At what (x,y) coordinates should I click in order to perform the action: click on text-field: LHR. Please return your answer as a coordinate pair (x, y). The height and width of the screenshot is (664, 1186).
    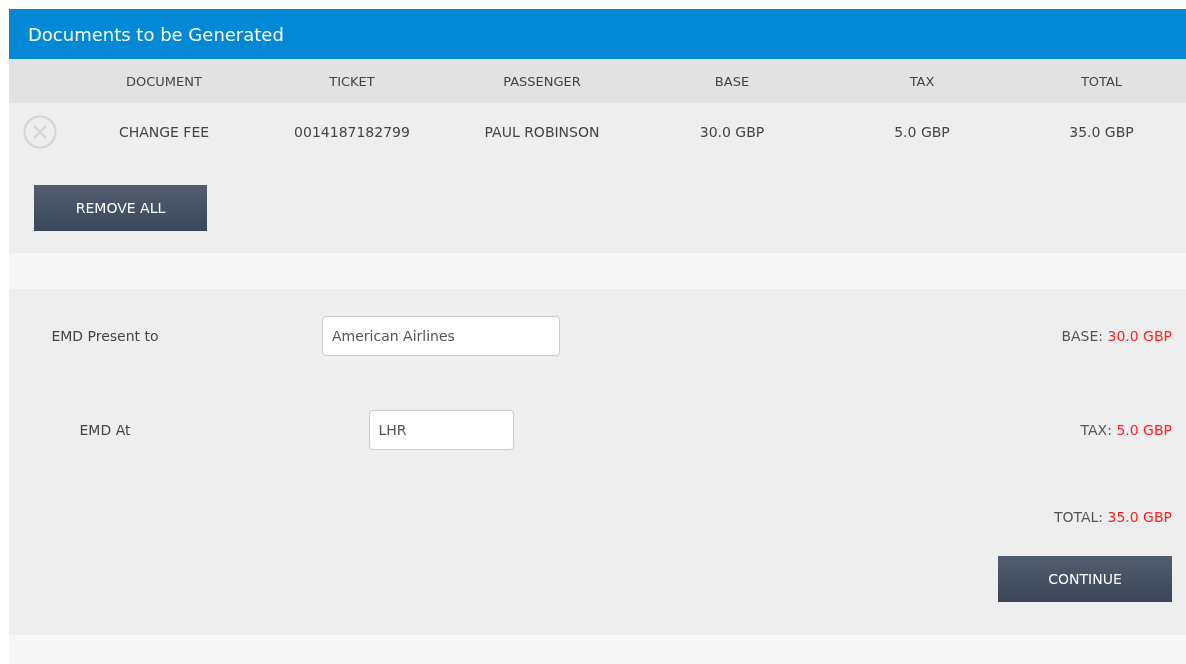
    Looking at the image, I should click on (441, 429).